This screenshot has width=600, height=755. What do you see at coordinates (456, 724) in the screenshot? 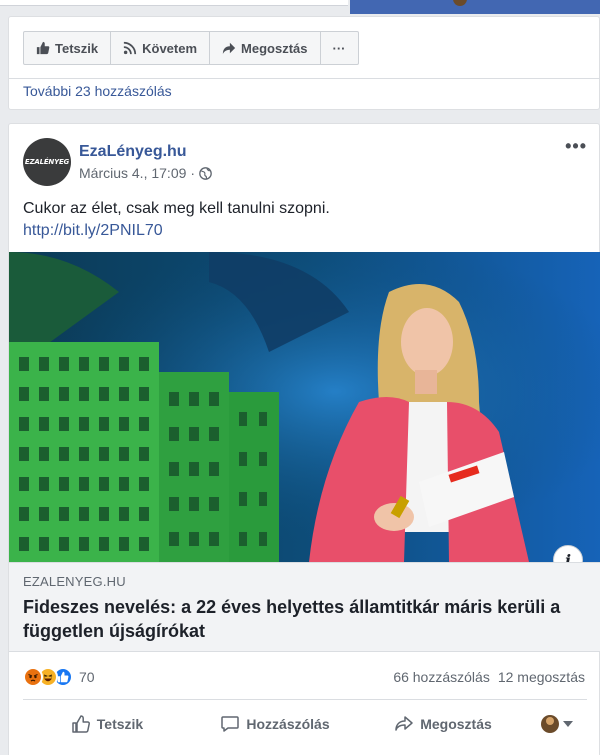
I see `share-label: Megosztás` at bounding box center [456, 724].